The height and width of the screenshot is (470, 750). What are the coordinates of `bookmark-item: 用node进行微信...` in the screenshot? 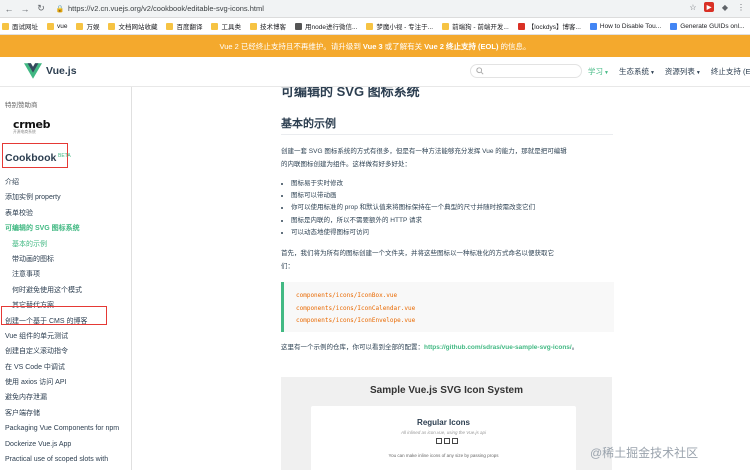 It's located at (325, 26).